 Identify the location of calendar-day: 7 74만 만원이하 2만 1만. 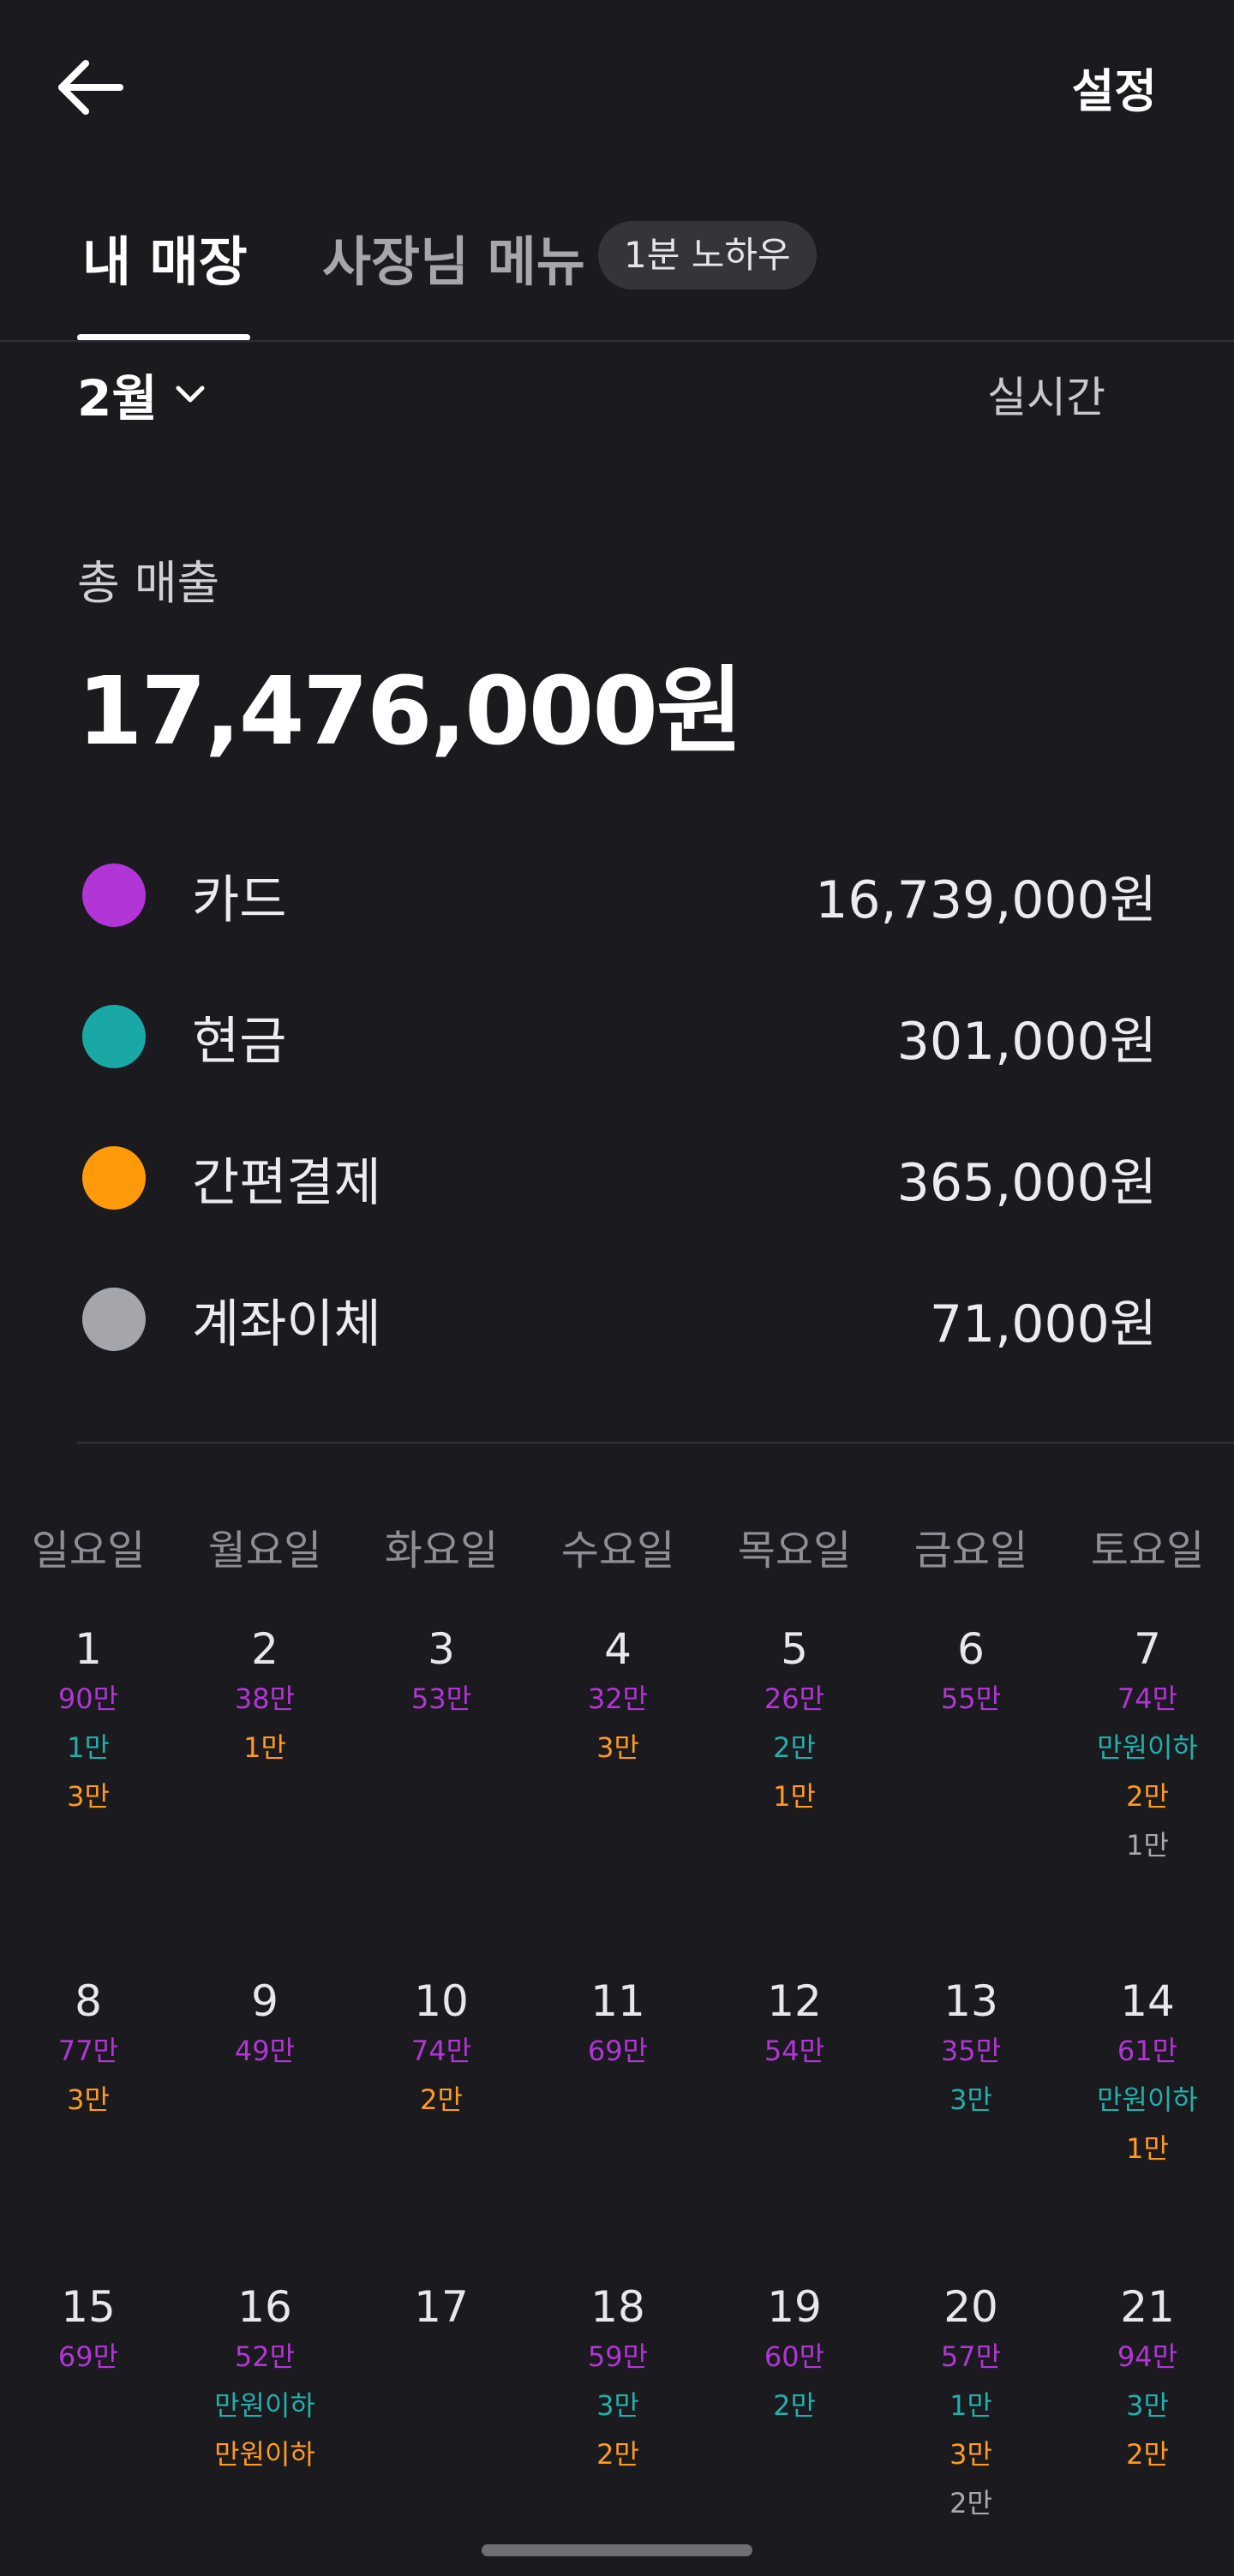
(1146, 1747).